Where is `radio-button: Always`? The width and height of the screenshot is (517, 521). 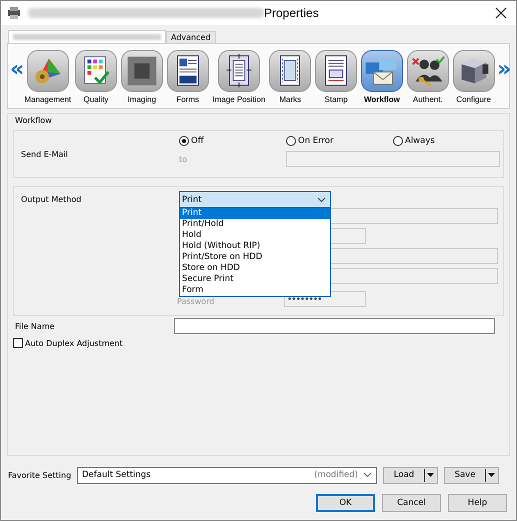
radio-button: Always is located at coordinates (446, 141).